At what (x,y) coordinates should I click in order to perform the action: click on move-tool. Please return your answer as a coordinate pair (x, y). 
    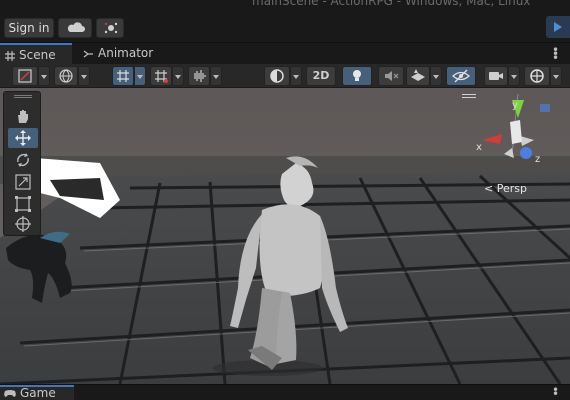
    Looking at the image, I should click on (23, 138).